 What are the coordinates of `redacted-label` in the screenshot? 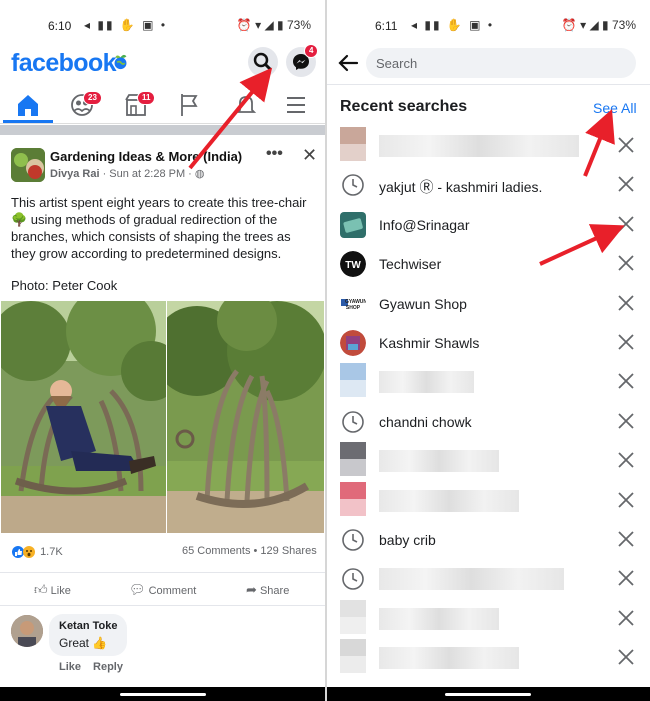 It's located at (439, 618).